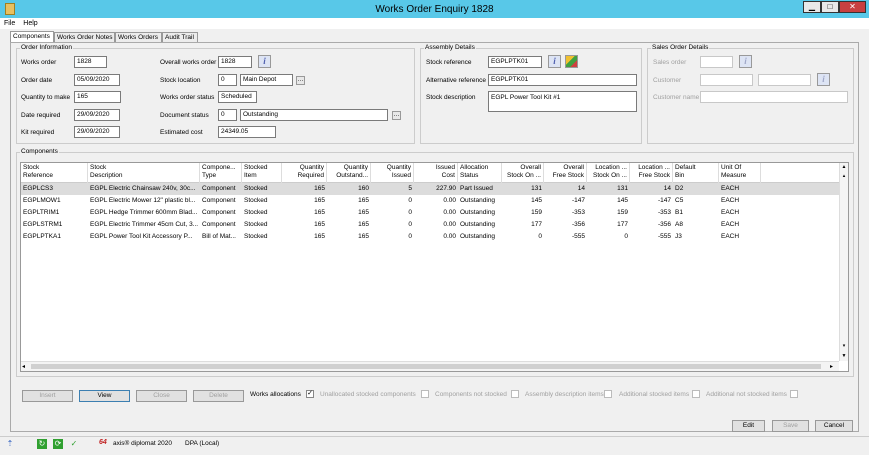 The height and width of the screenshot is (455, 869). Describe the element at coordinates (97, 132) in the screenshot. I see `kit-required-field: 29/09/2020` at that location.